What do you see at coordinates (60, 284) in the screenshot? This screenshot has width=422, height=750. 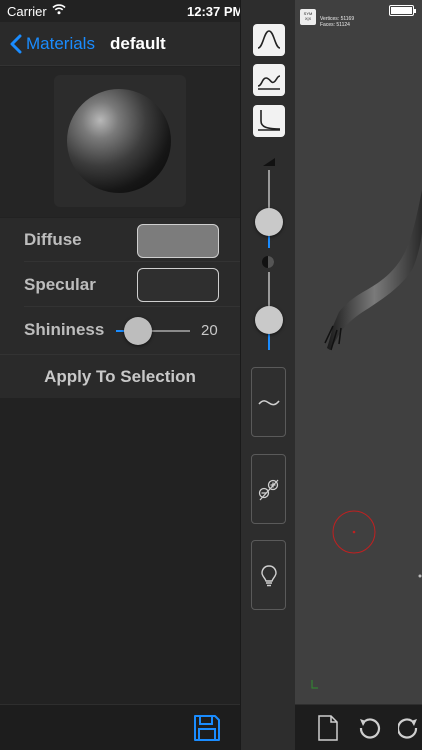 I see `specular-label: Specular` at bounding box center [60, 284].